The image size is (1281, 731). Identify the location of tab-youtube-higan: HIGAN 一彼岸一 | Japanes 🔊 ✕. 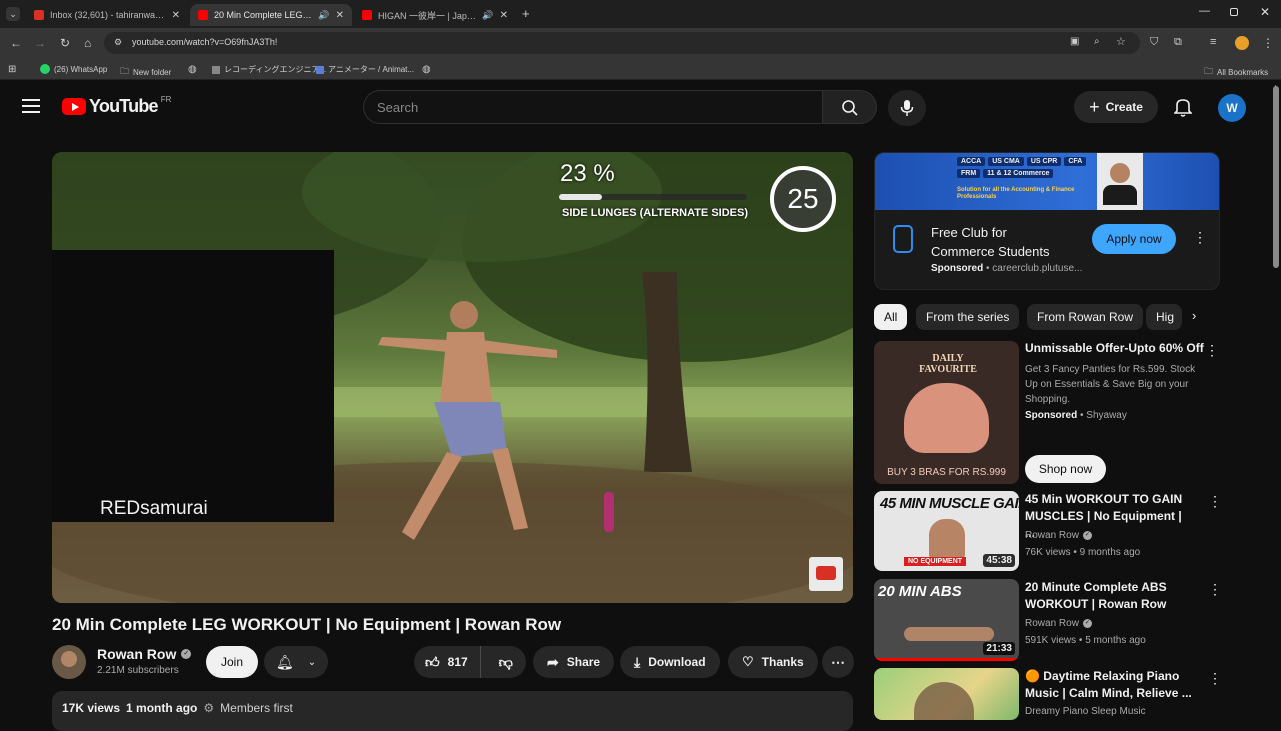
(435, 15).